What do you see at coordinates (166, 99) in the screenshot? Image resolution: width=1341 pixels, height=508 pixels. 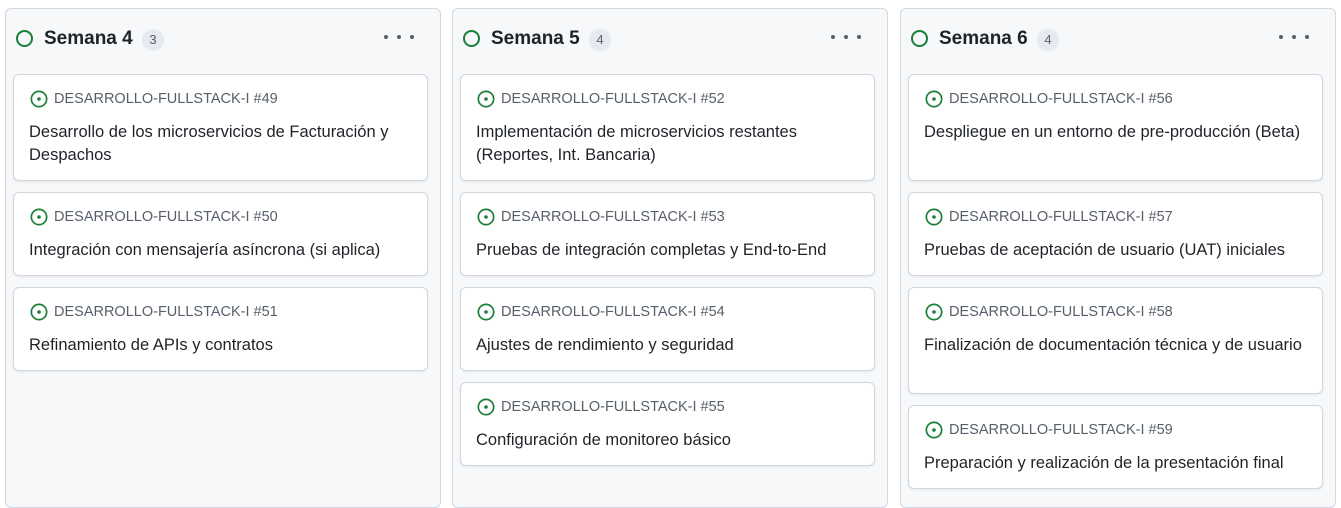 I see `issue-ref-text: DESARROLLO-FULLSTACK-I #49` at bounding box center [166, 99].